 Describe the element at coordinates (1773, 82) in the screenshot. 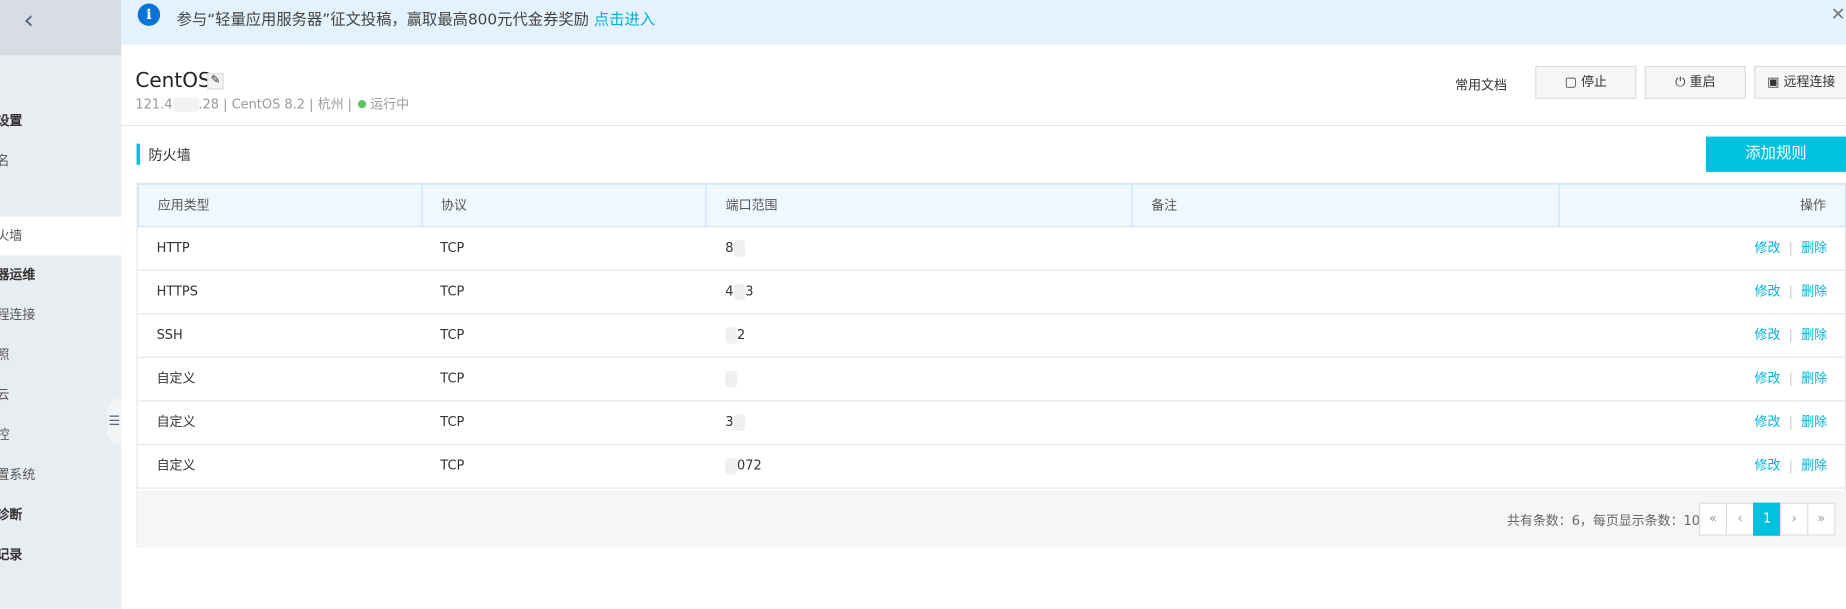

I see `monitor-icon: ▣` at that location.